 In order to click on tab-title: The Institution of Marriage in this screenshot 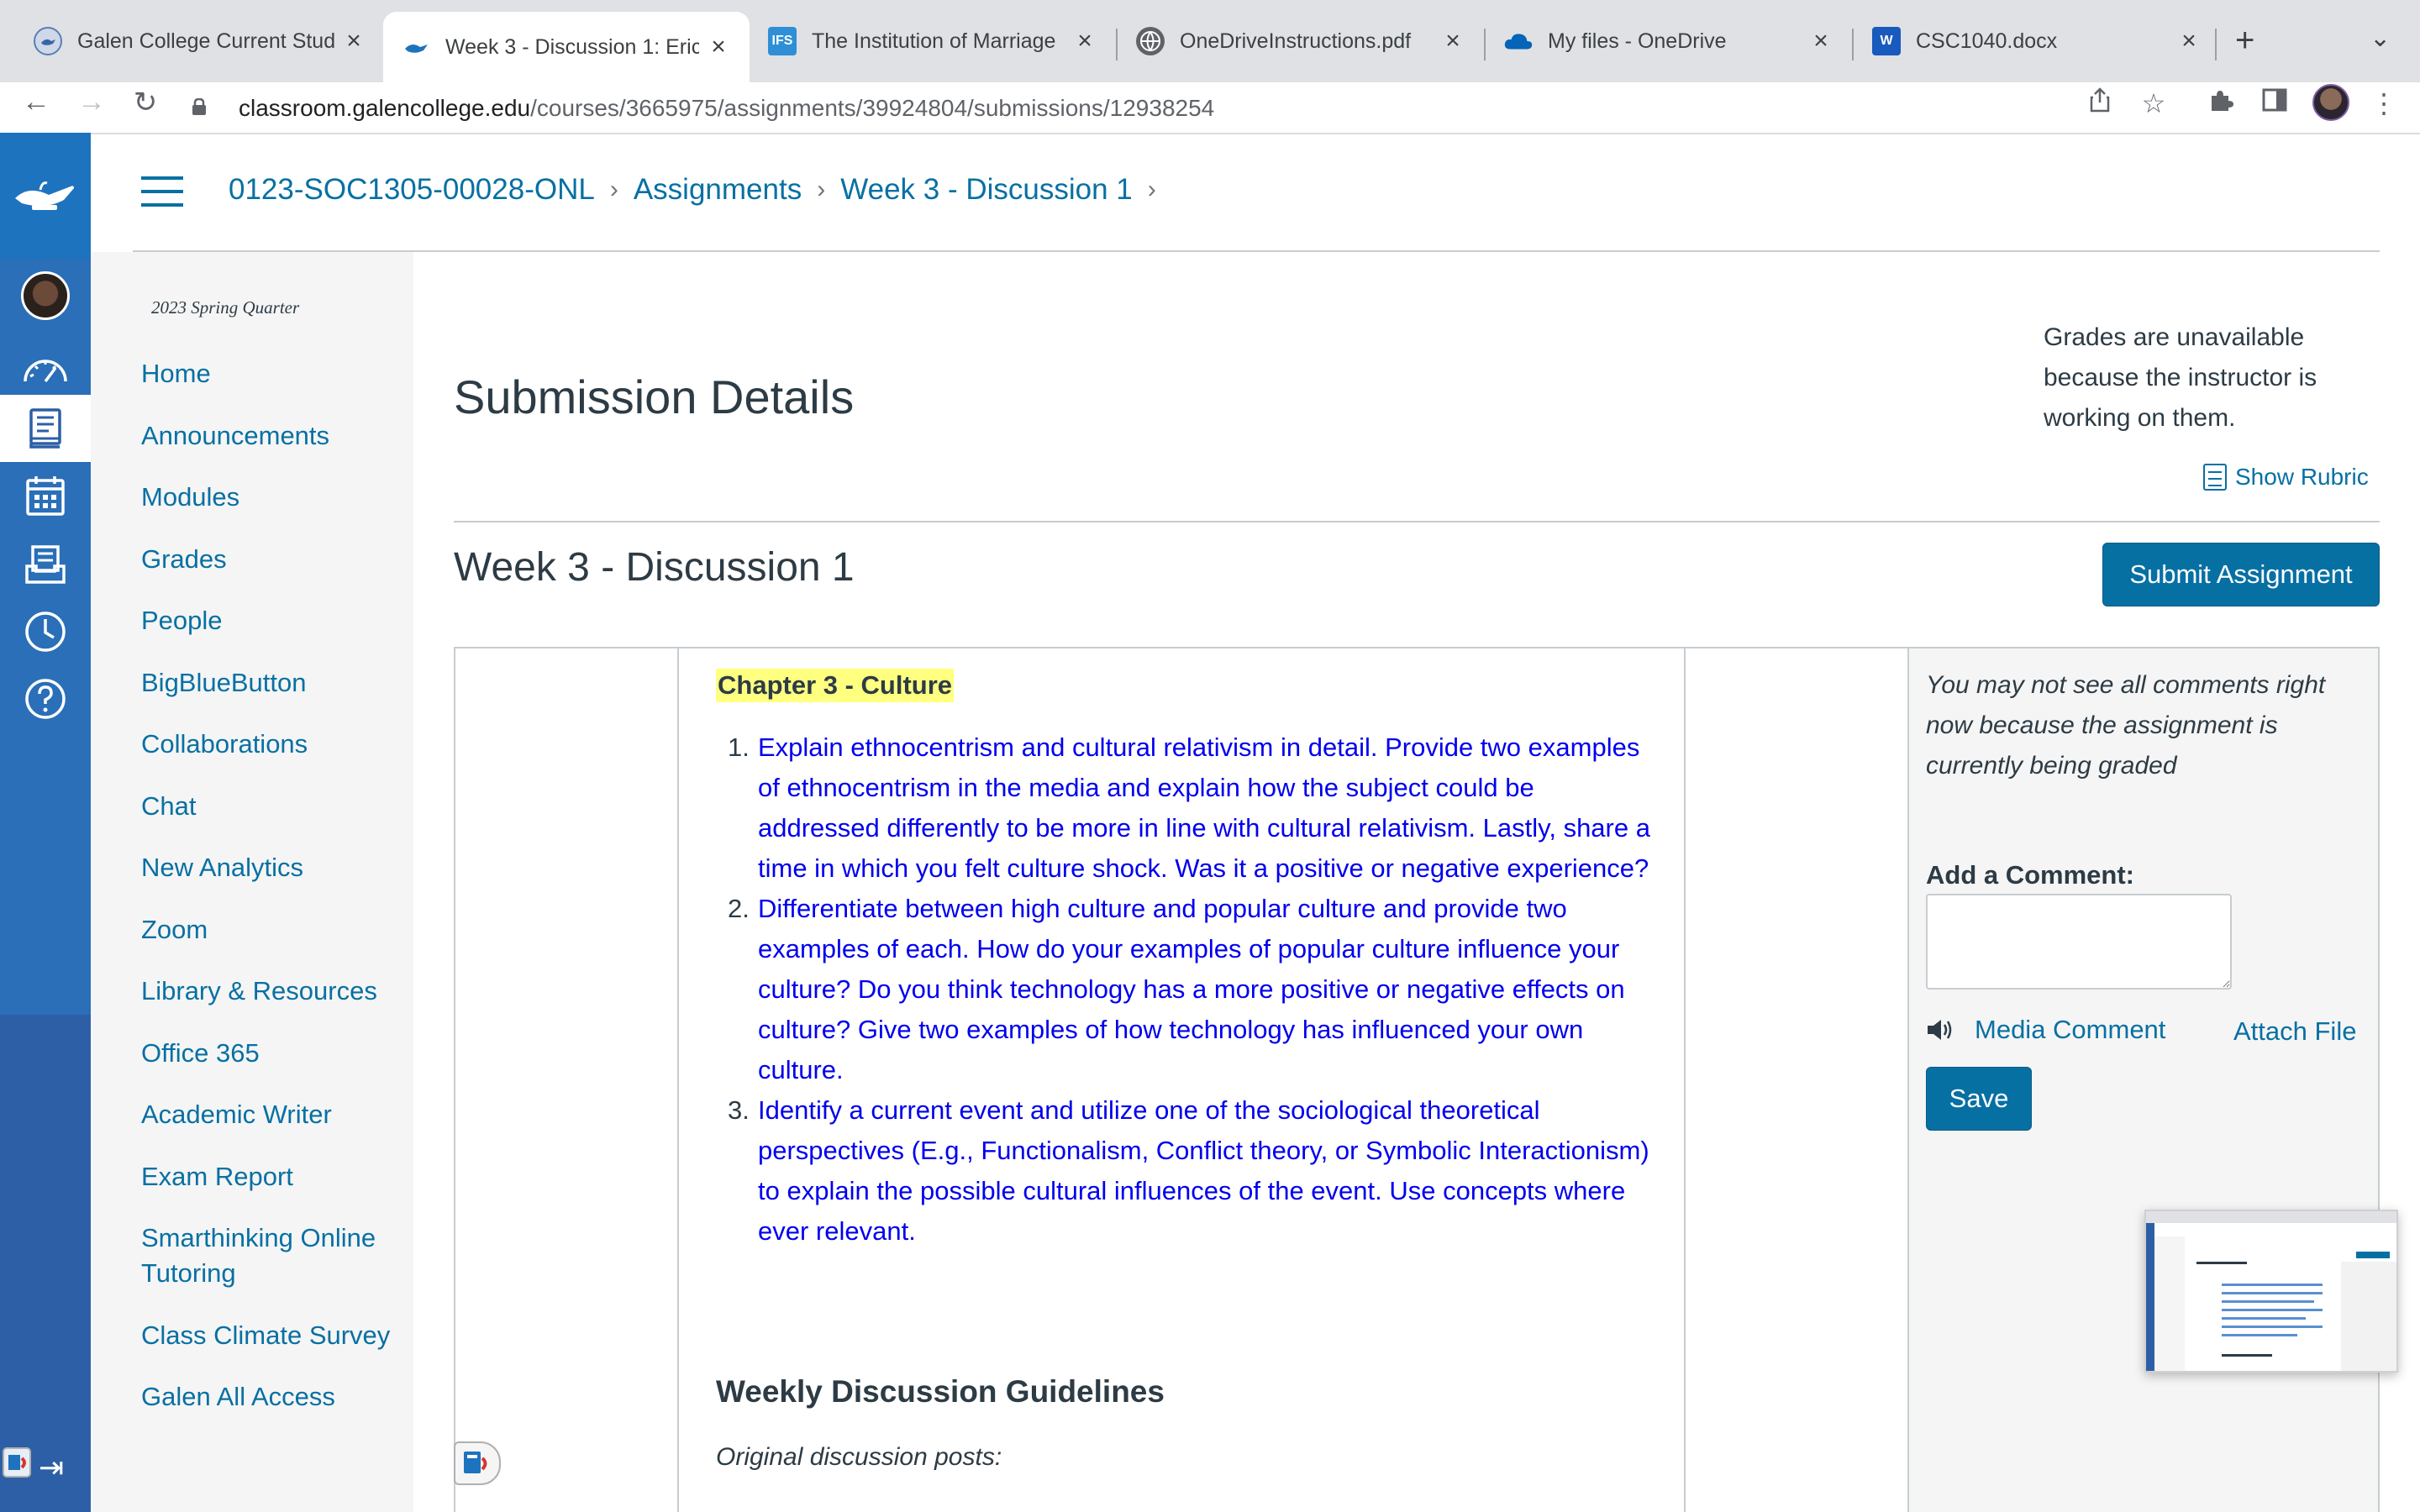, I will do `click(934, 41)`.